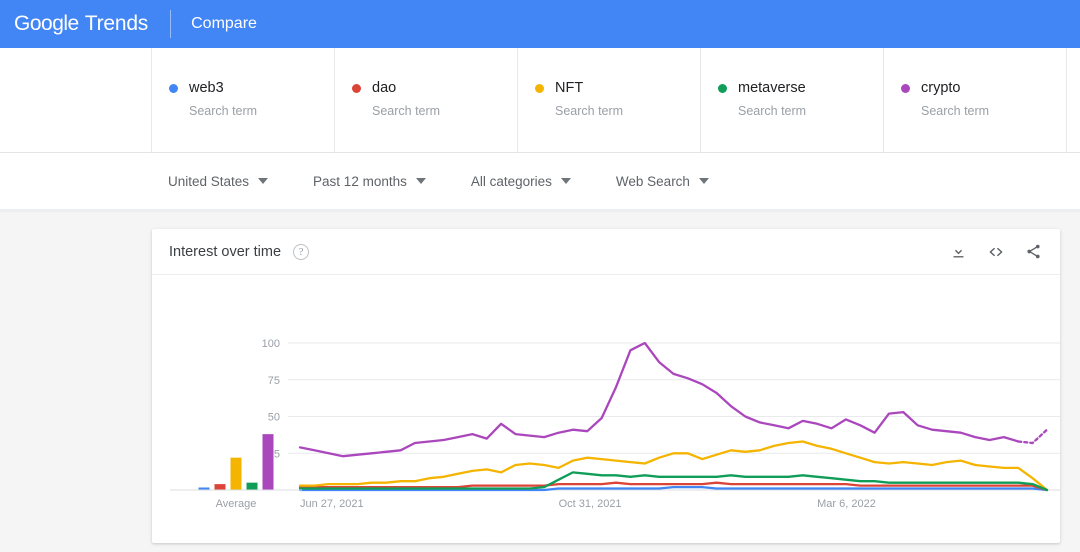  I want to click on logo-trends-text: Trends, so click(116, 23).